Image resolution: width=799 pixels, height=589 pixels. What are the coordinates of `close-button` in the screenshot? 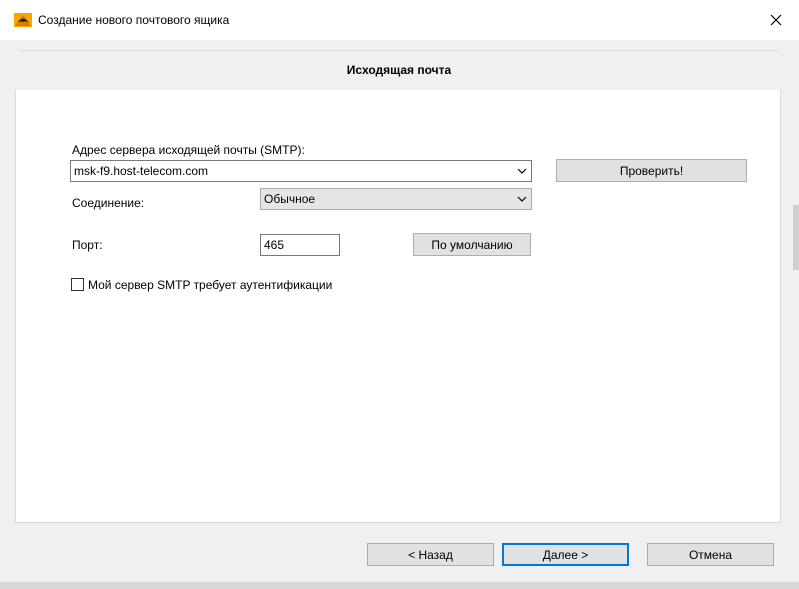 It's located at (776, 20).